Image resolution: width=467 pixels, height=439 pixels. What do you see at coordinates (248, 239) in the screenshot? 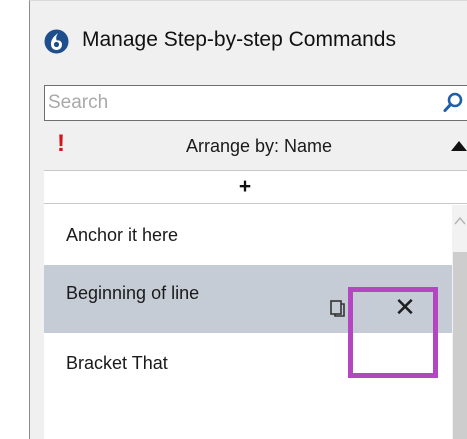
I see `list-item: Anchor it here` at bounding box center [248, 239].